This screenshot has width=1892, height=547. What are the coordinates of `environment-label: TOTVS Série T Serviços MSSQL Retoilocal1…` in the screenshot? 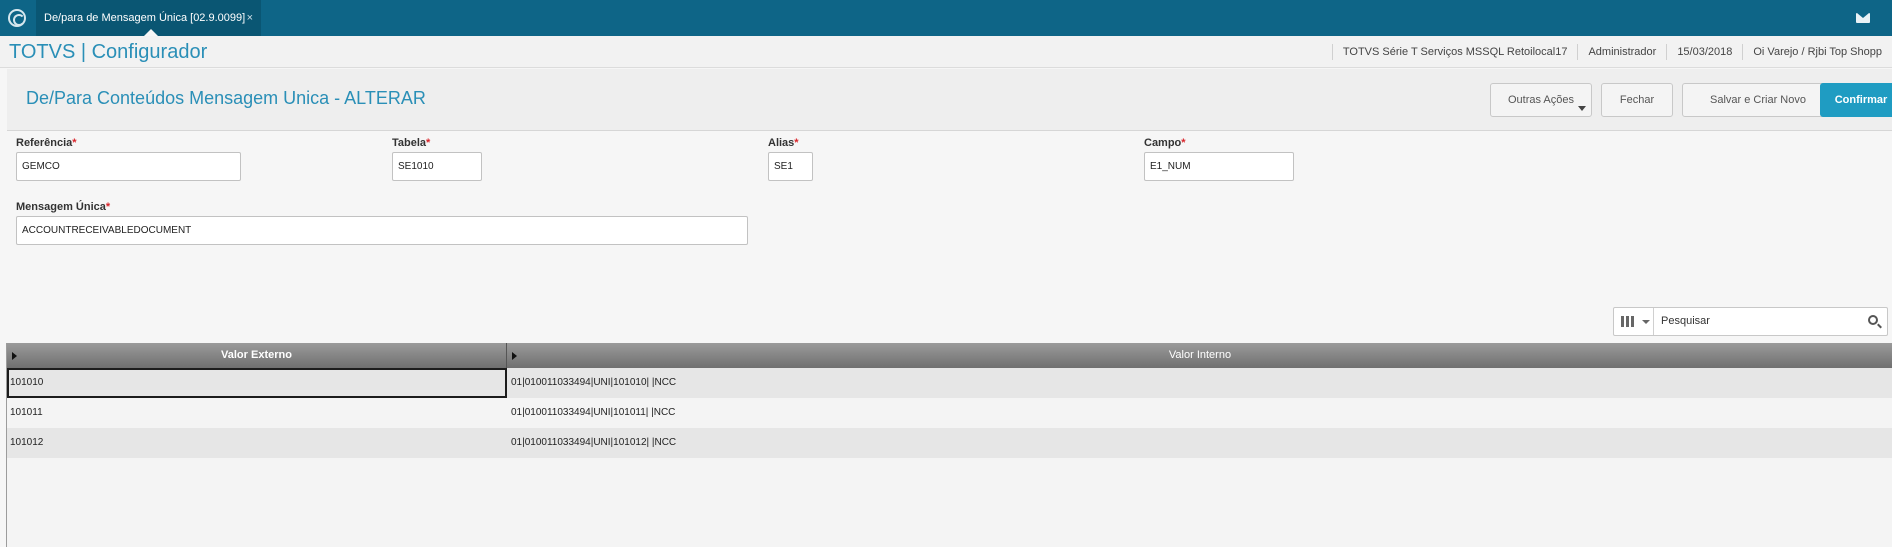 It's located at (1454, 52).